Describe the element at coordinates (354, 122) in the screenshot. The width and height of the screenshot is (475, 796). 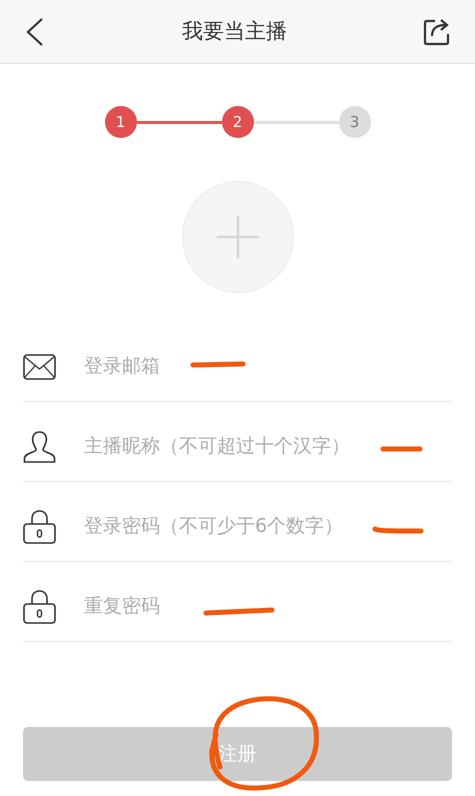
I see `step-number: 3` at that location.